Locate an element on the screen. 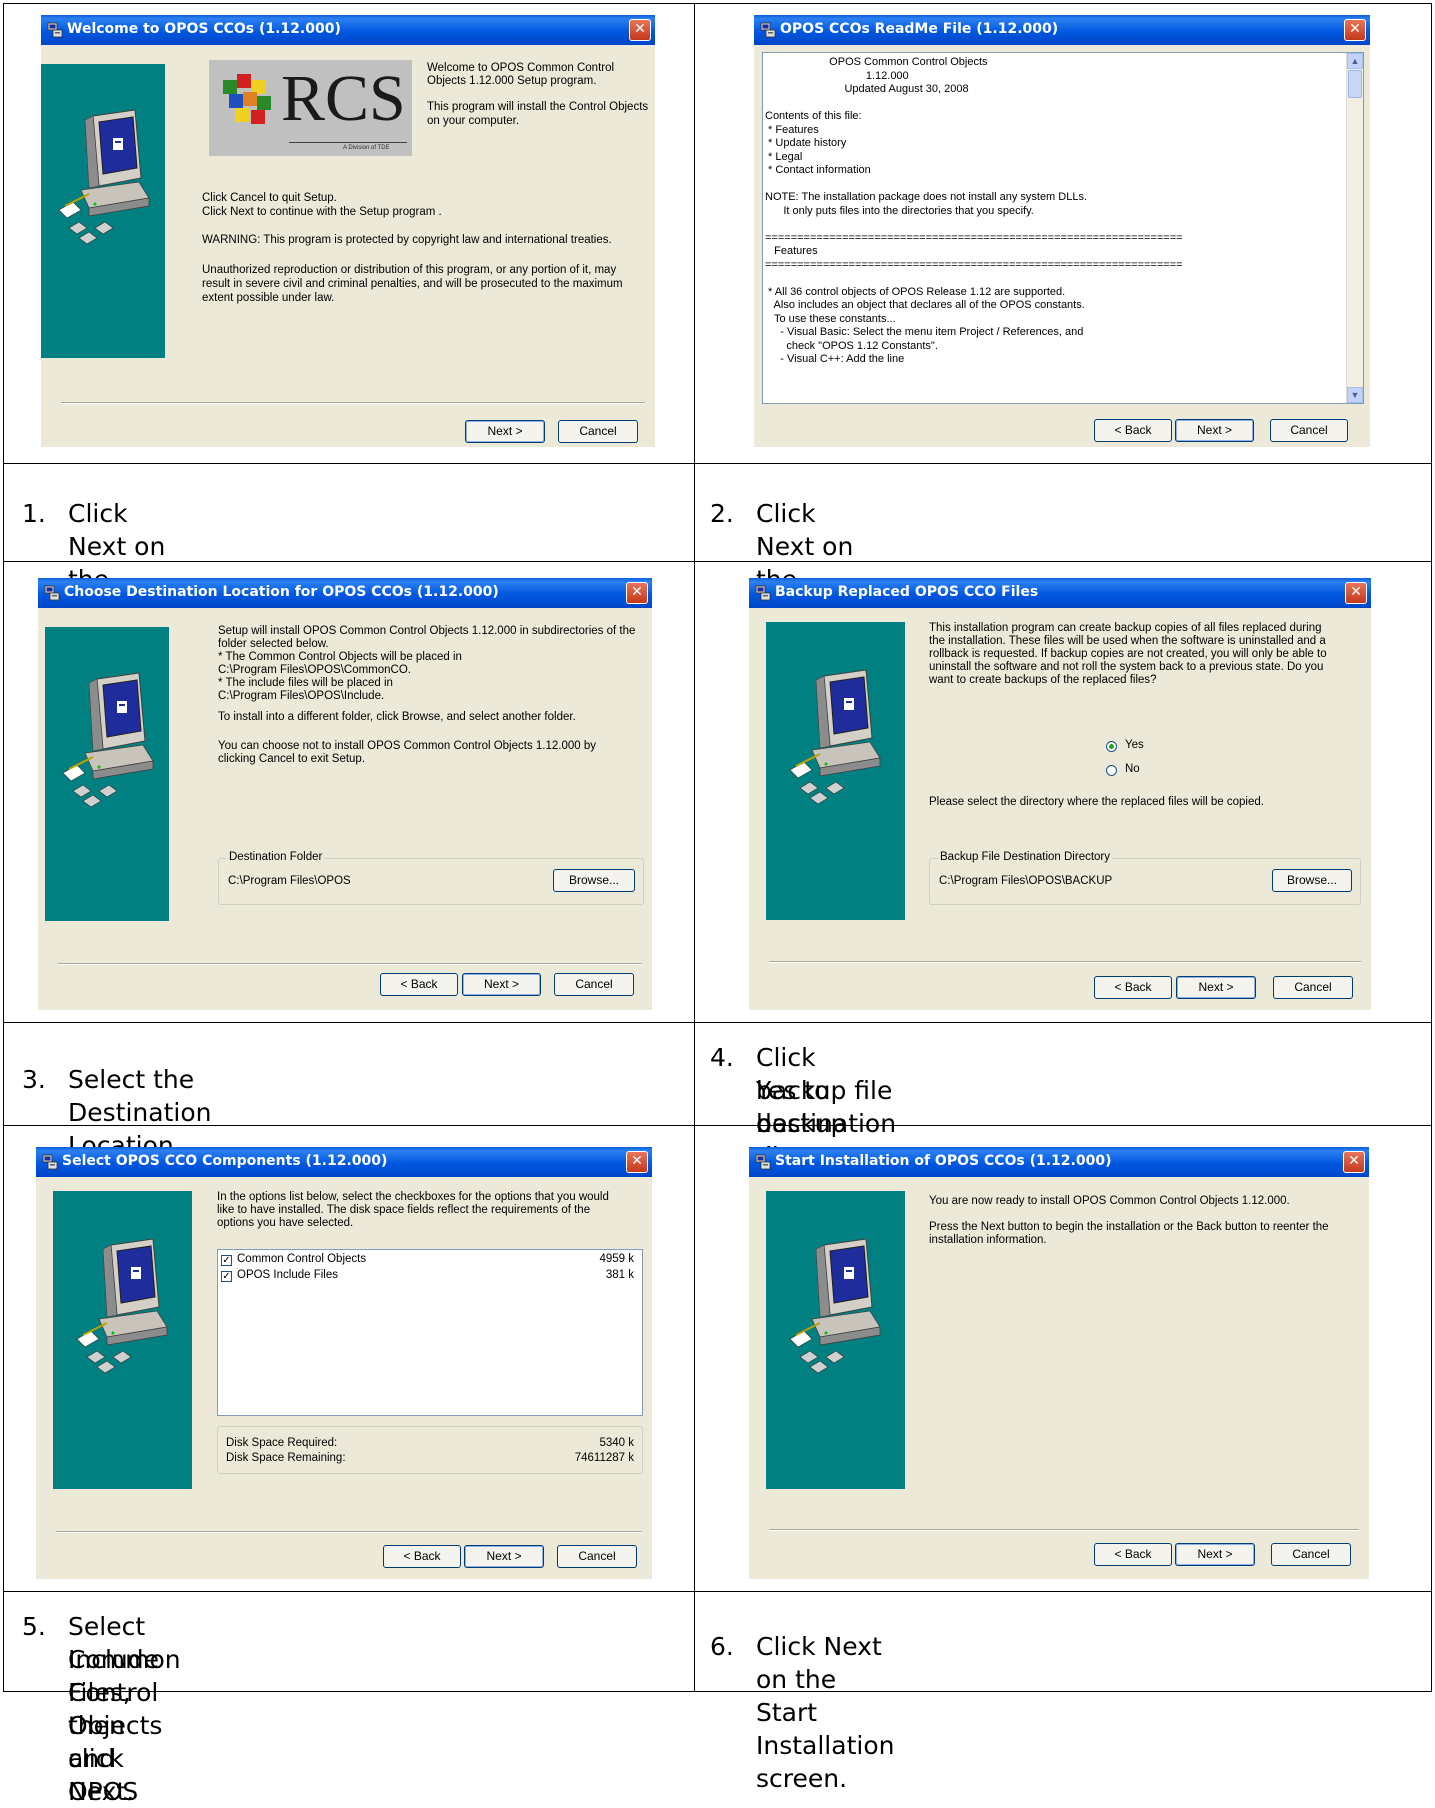 The width and height of the screenshot is (1435, 1808). readme-line: - Visual C++: Add the line is located at coordinates (835, 359).